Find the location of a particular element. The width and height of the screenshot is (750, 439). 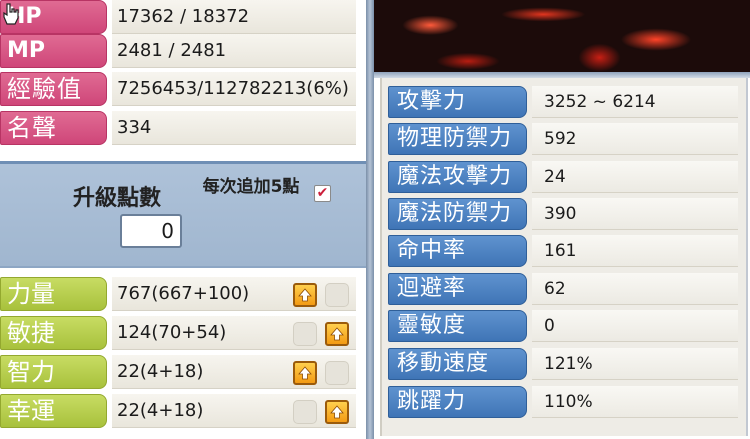

stat-value-dex: 124(70+54) is located at coordinates (234, 333).